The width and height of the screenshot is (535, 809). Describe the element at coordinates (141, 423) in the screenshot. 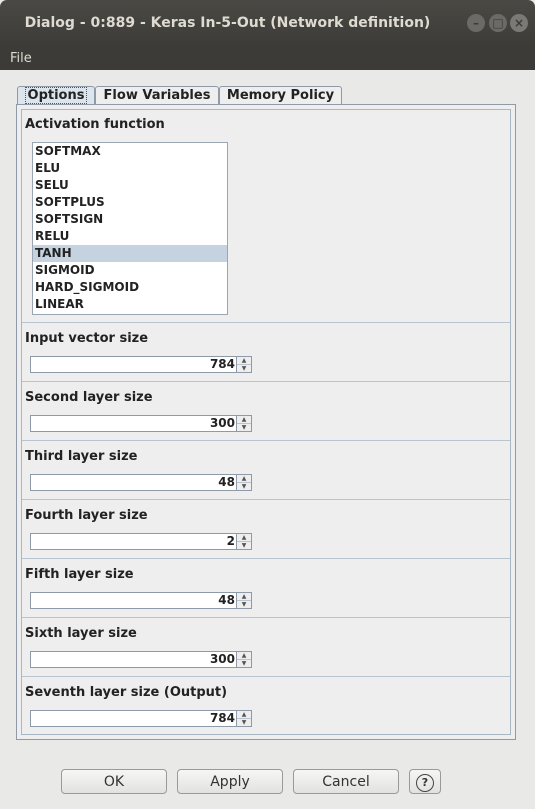

I see `second-layer-size-spinner: 300 ▲ ▼` at that location.